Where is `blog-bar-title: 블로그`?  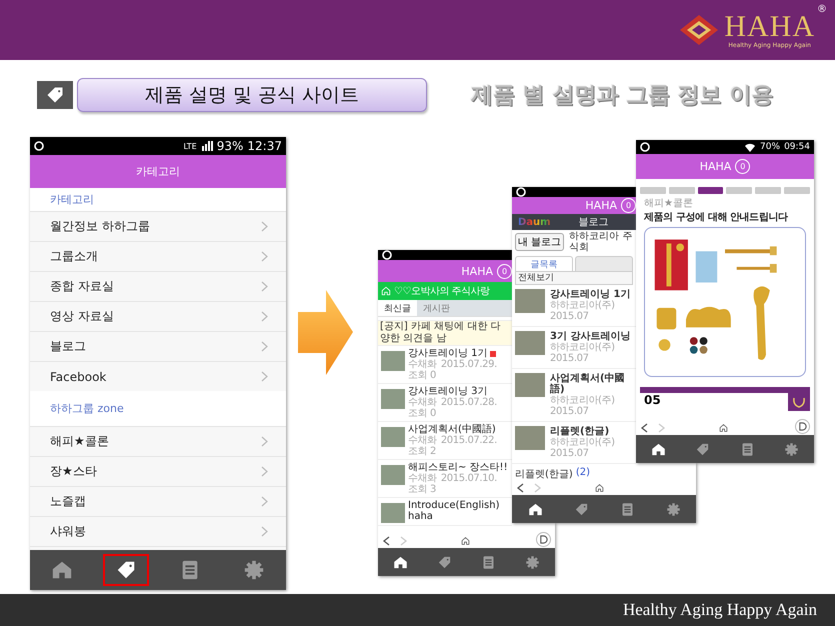 blog-bar-title: 블로그 is located at coordinates (593, 223).